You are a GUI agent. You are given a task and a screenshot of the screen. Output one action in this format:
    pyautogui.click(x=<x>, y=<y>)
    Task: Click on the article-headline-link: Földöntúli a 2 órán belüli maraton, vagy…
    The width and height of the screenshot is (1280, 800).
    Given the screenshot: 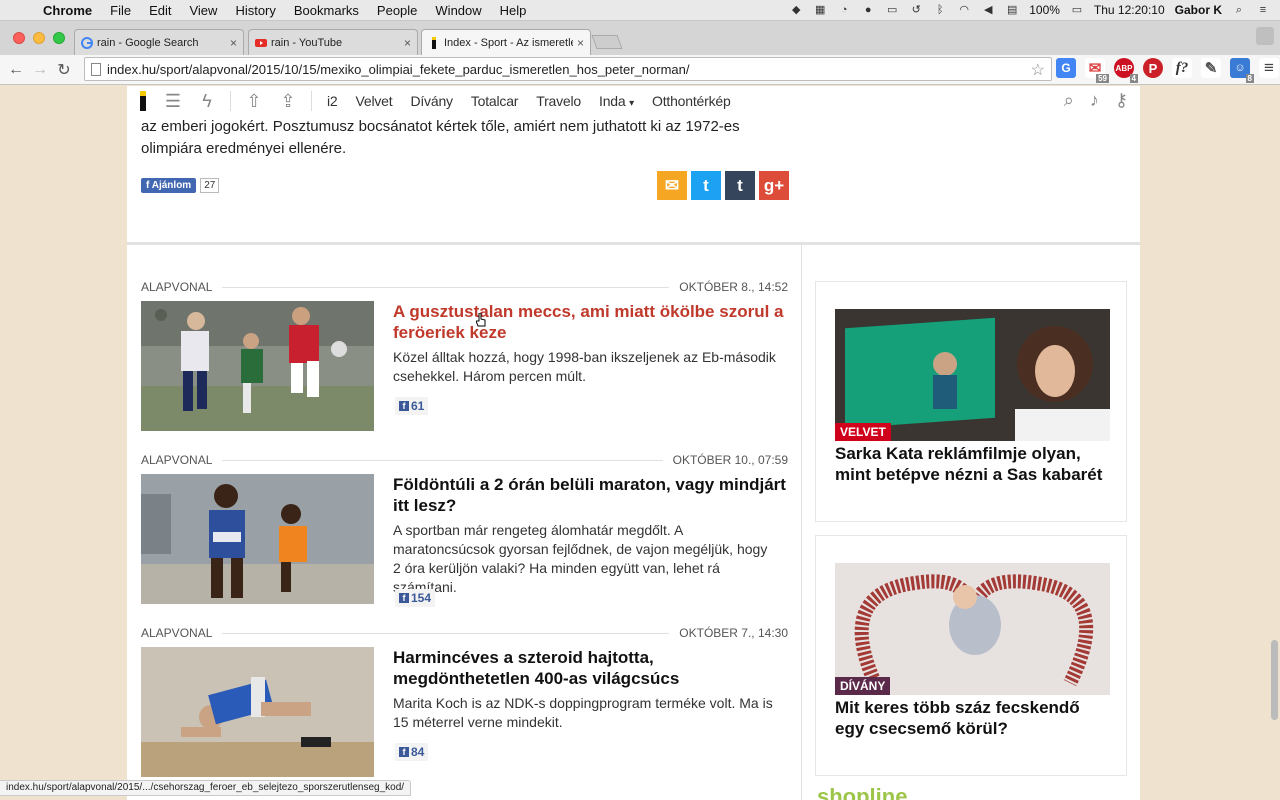 What is the action you would take?
    pyautogui.click(x=590, y=495)
    